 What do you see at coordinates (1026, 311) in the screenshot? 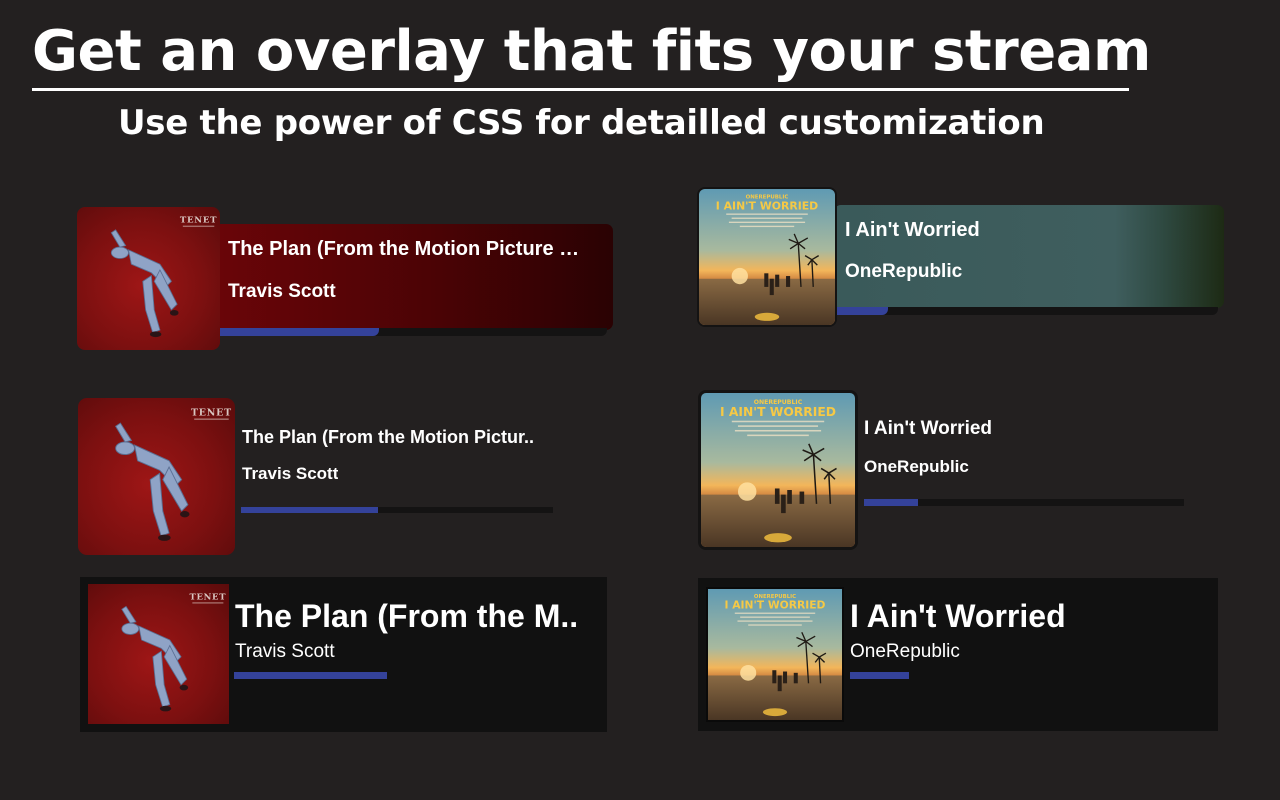
I see `progress-track` at bounding box center [1026, 311].